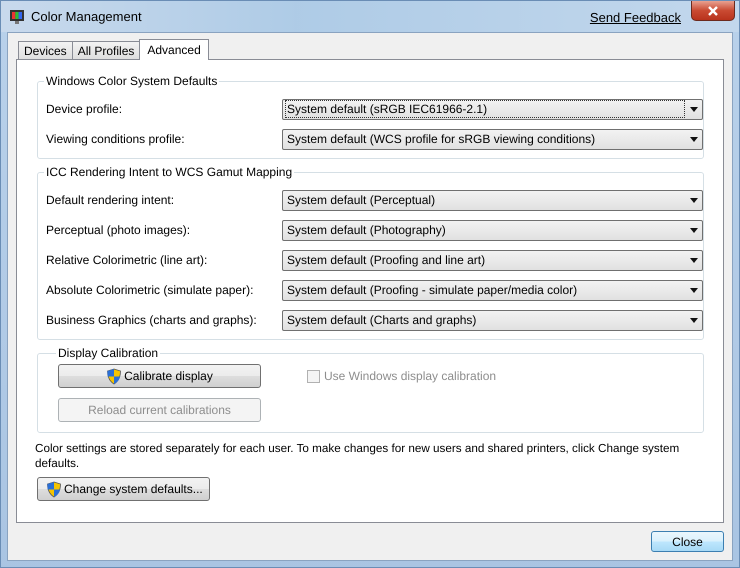 The height and width of the screenshot is (568, 740). I want to click on field-label: Perceptual (photo images):, so click(119, 230).